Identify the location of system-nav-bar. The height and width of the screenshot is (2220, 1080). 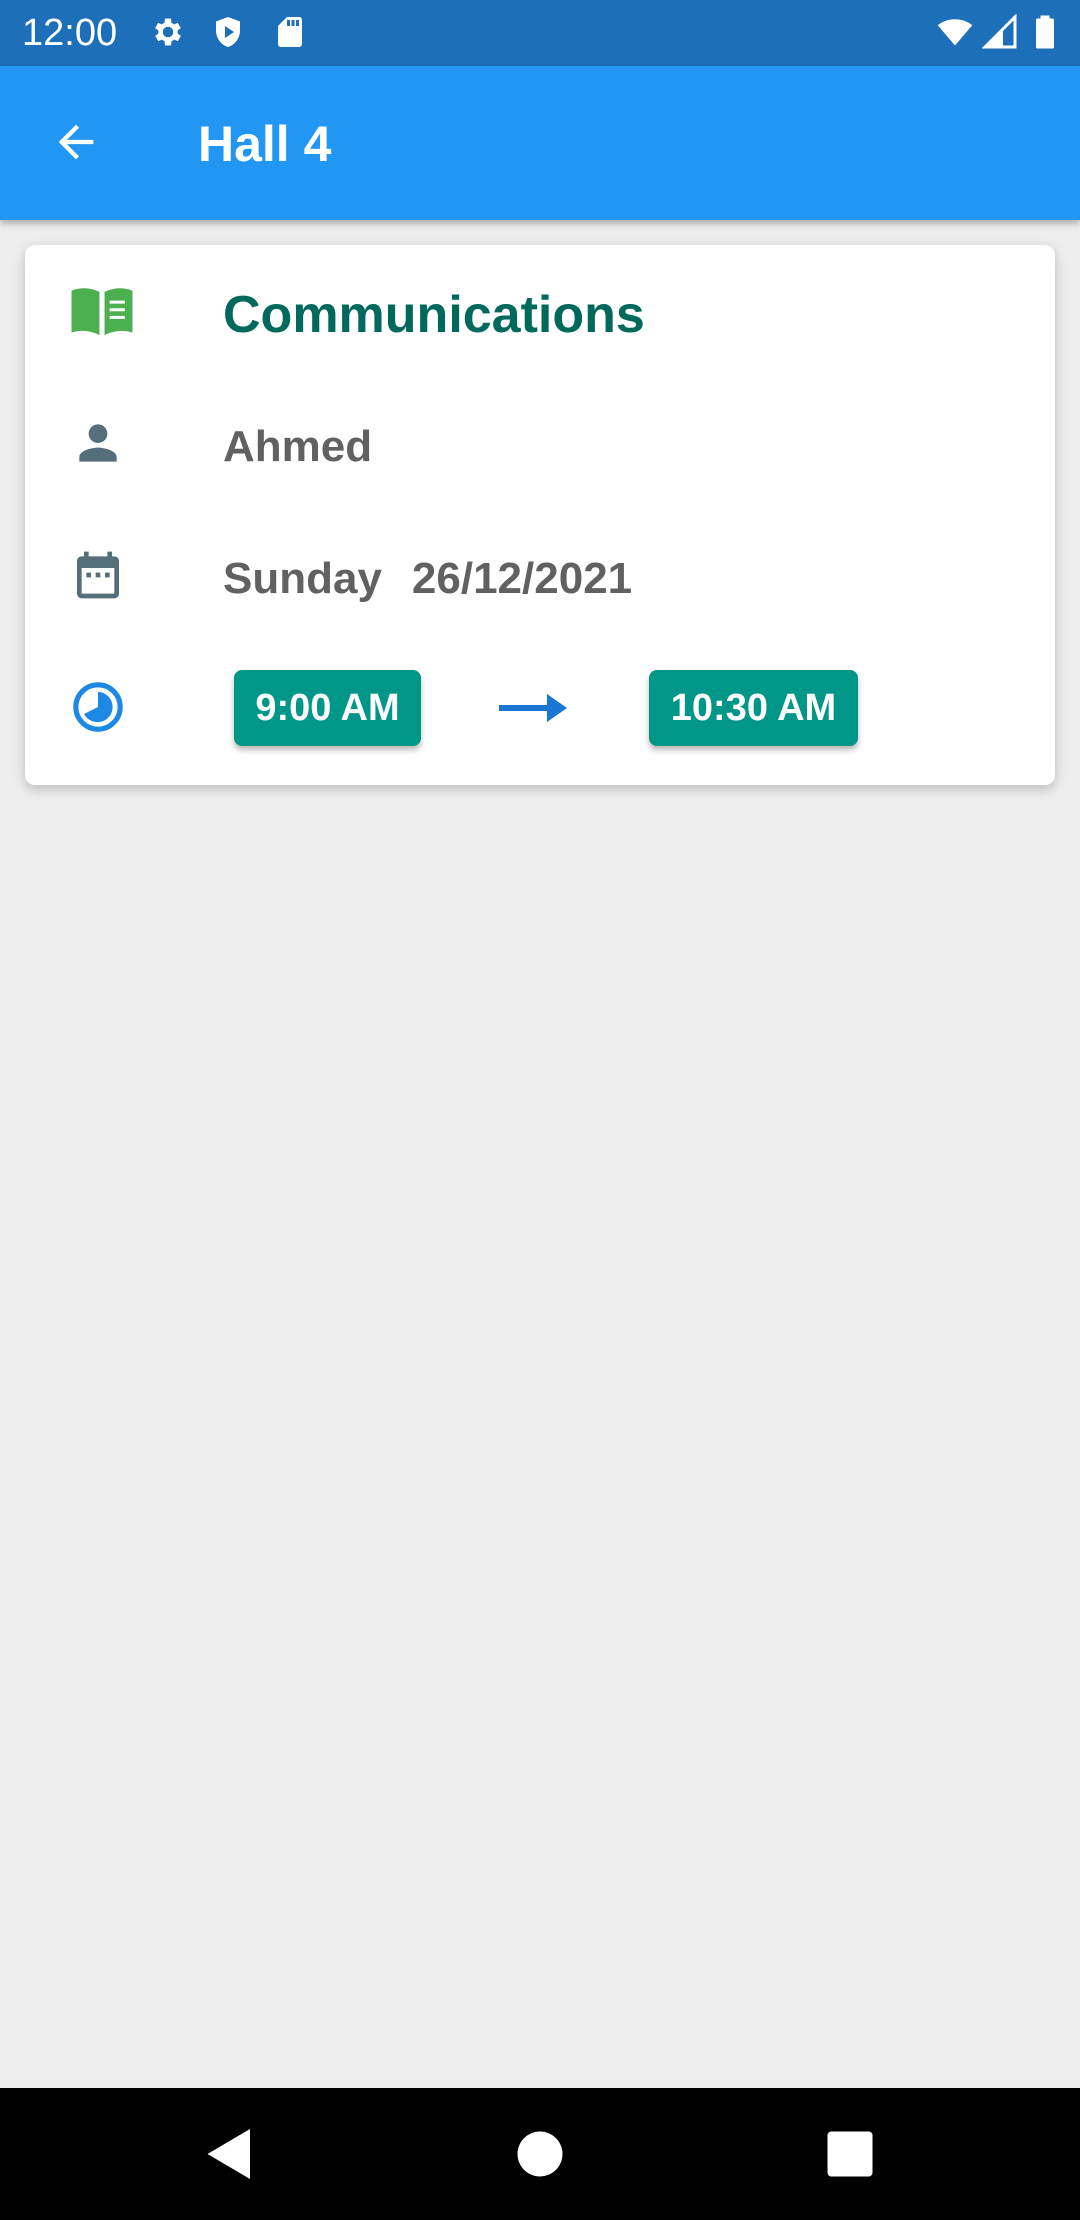
(540, 2154).